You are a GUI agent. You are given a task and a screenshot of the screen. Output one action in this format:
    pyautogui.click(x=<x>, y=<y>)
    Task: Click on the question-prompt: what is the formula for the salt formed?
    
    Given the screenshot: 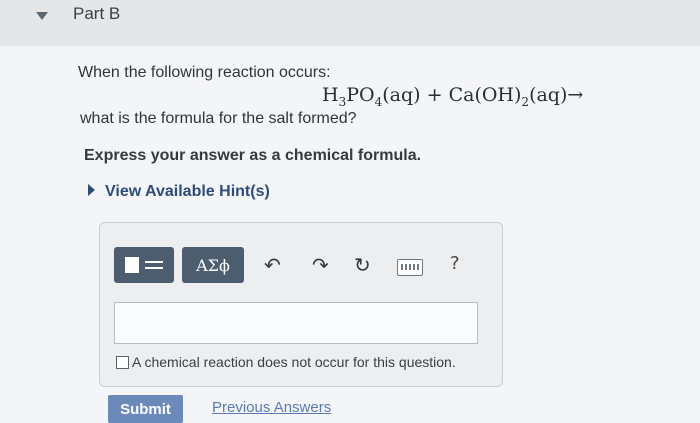 What is the action you would take?
    pyautogui.click(x=218, y=118)
    